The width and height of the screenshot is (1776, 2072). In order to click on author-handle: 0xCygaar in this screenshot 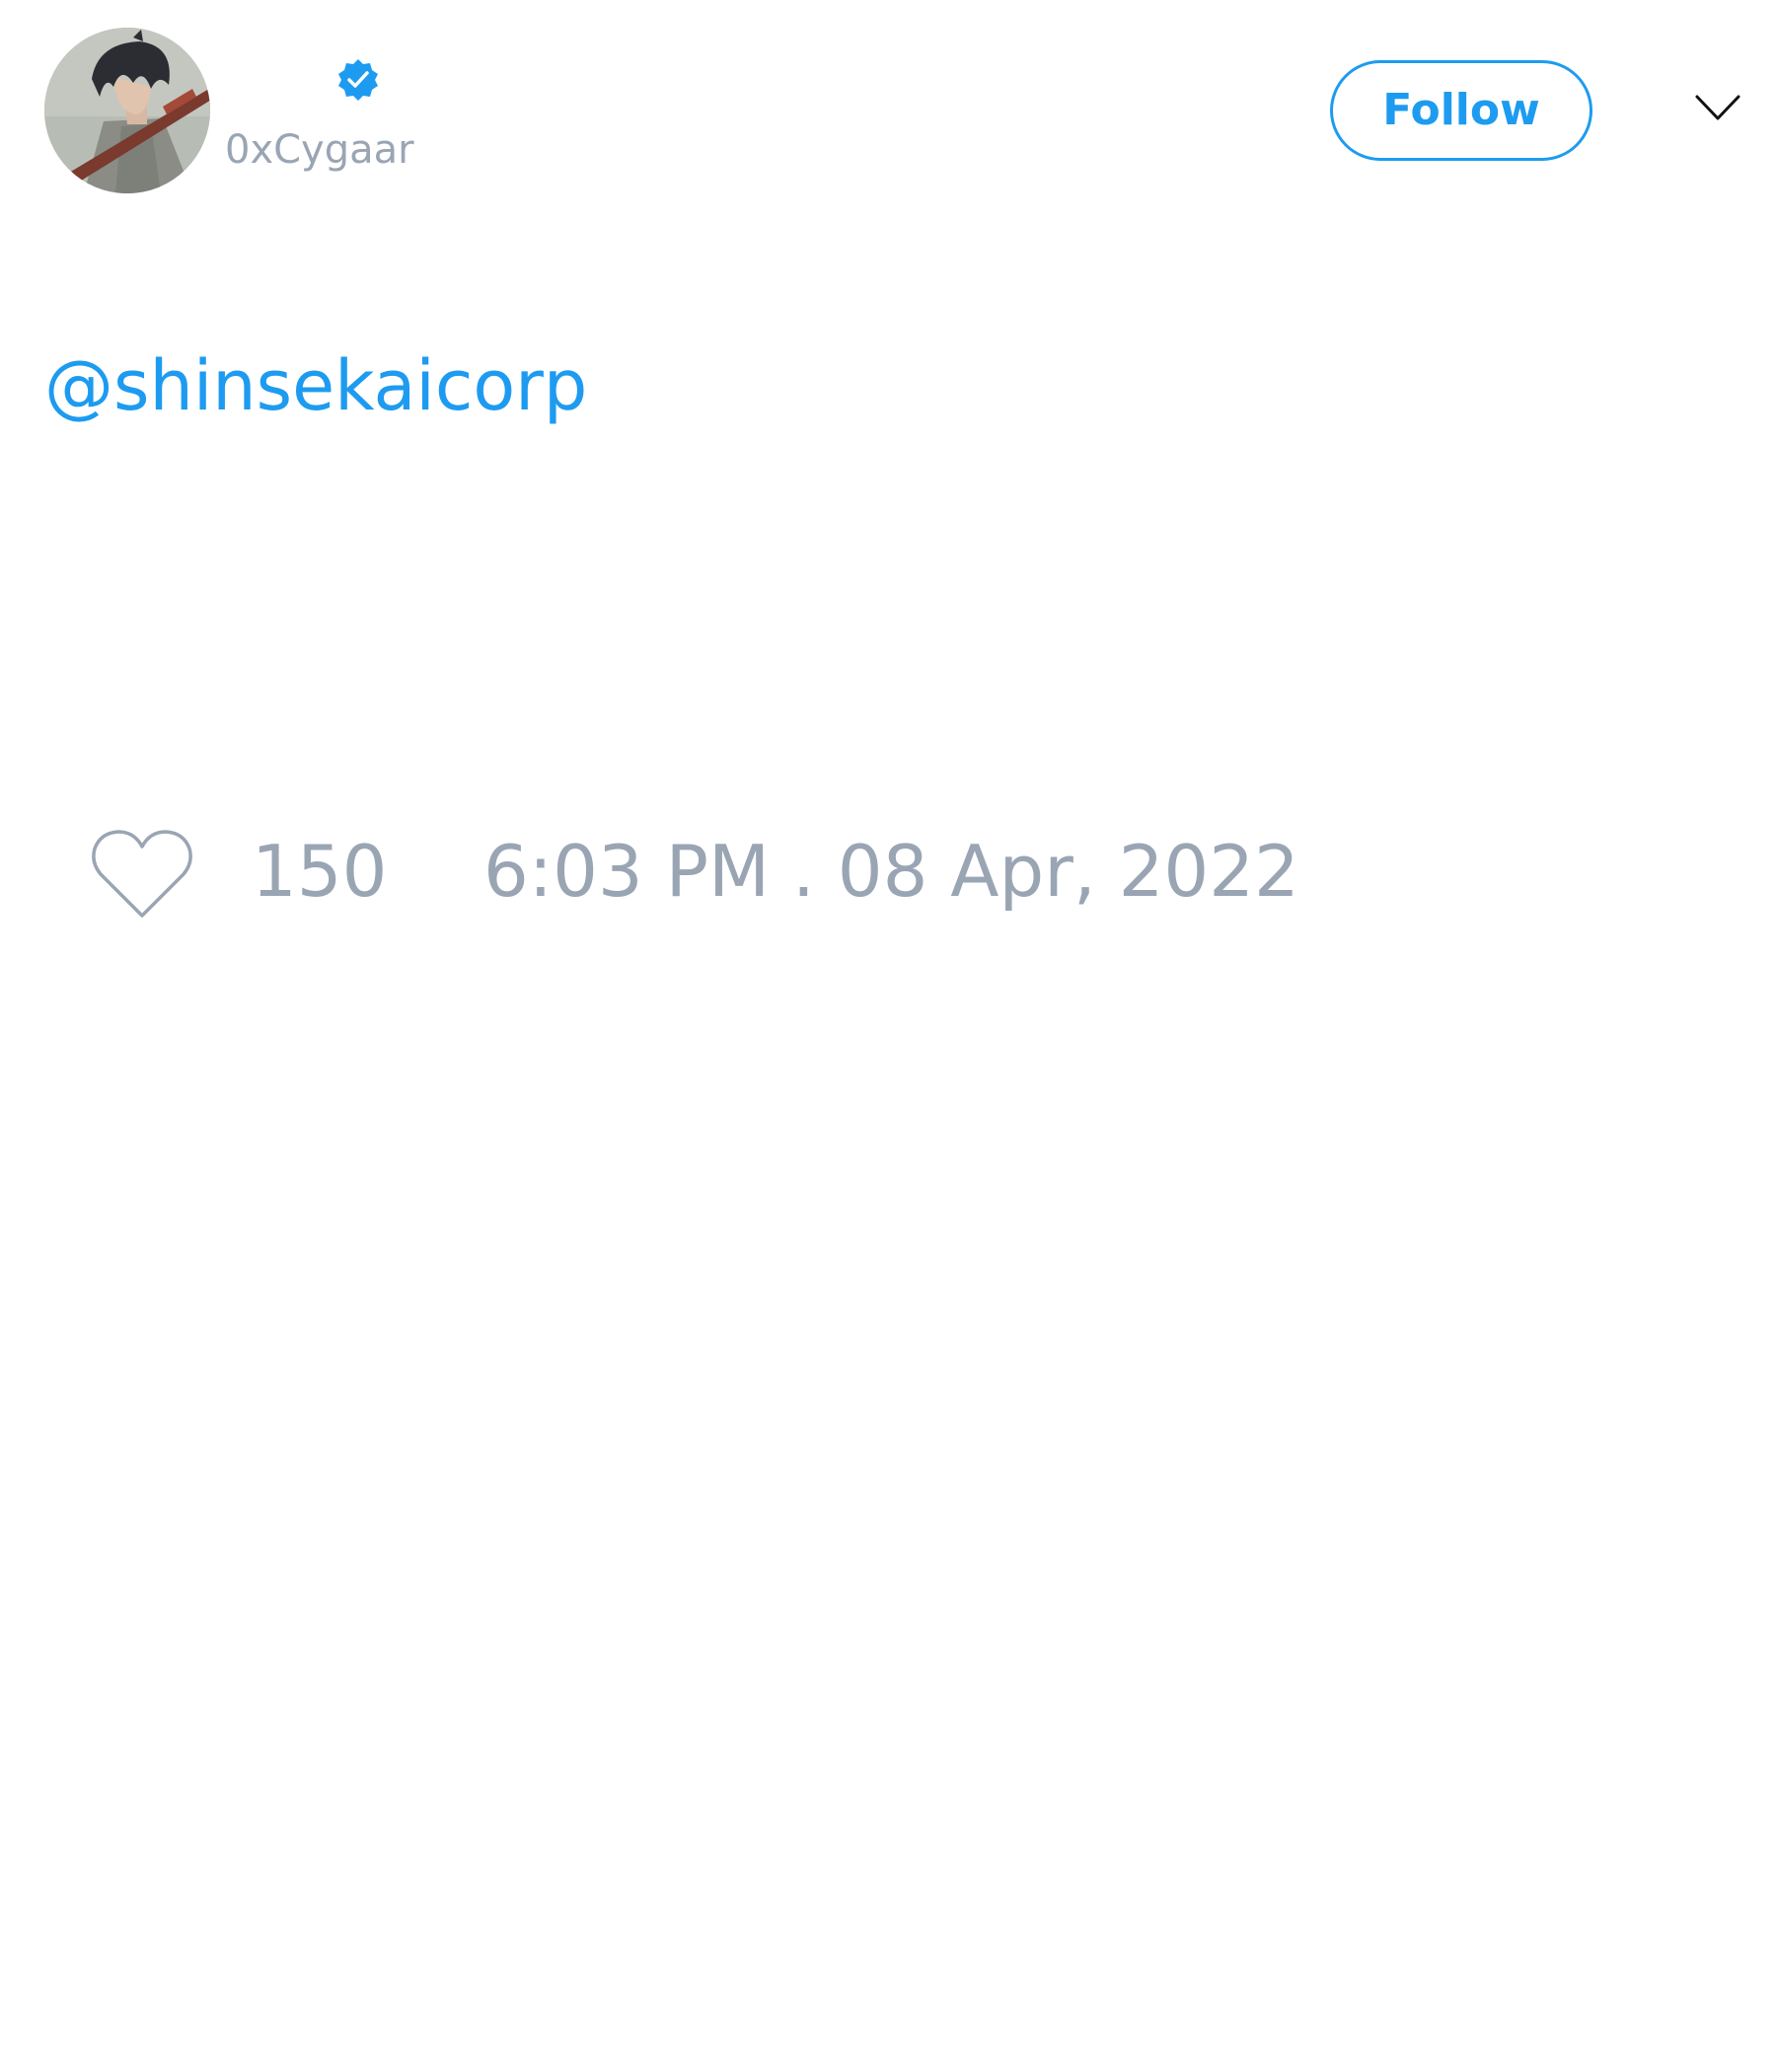, I will do `click(320, 150)`.